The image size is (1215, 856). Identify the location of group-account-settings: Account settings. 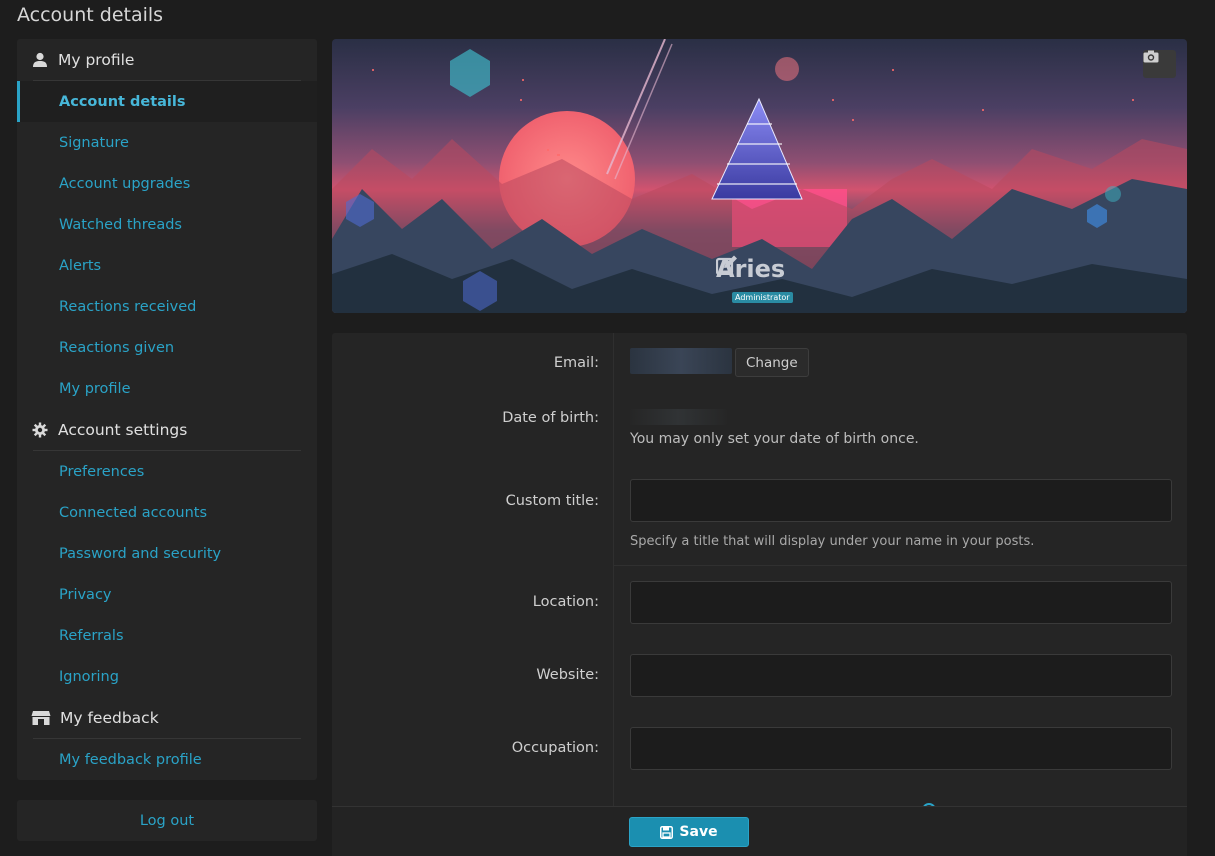
(167, 429).